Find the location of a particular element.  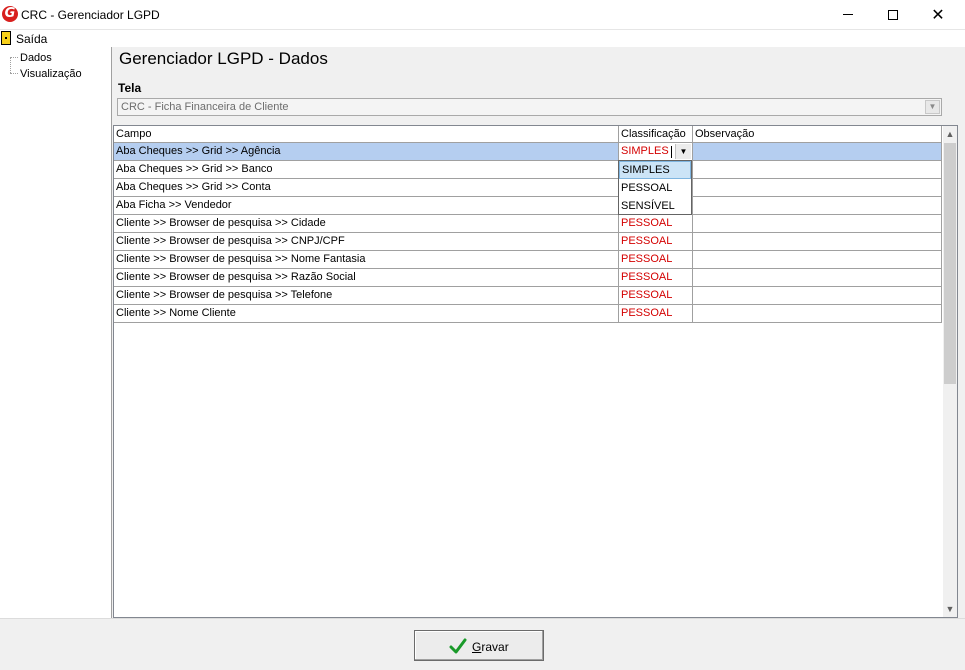

cell-campo: Aba Cheques >> Grid >> Agência is located at coordinates (366, 152).